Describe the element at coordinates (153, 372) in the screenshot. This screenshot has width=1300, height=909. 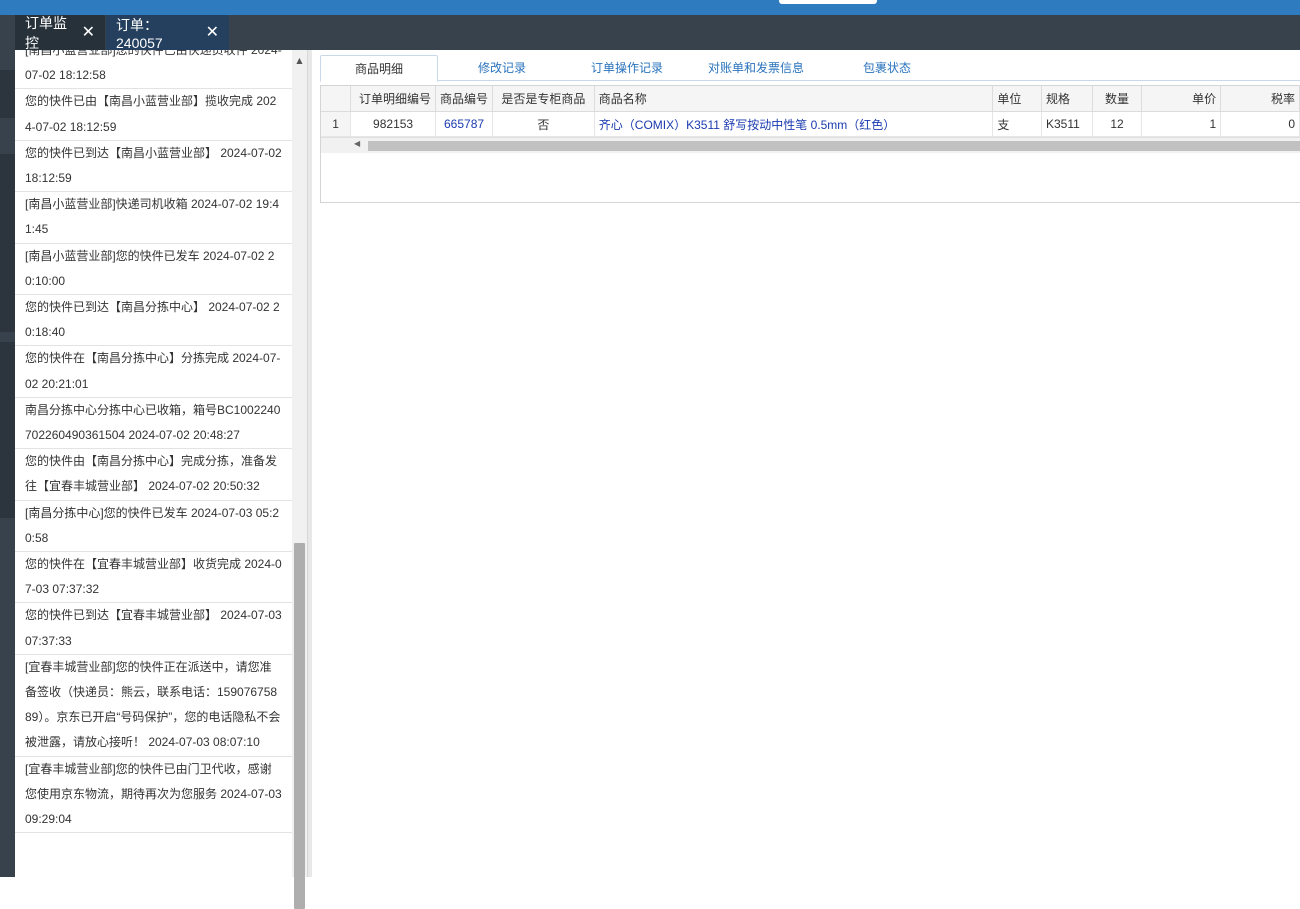
I see `tracking-item: 您的快件在【南昌分拣中心】分拣完成 2024-07-02 20:21:01` at that location.